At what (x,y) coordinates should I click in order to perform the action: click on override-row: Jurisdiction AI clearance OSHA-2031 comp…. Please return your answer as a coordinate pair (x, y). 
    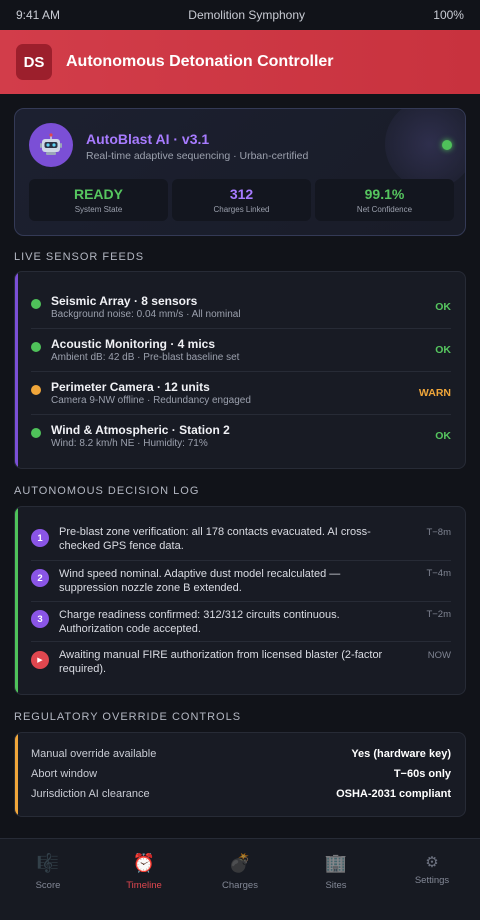
    Looking at the image, I should click on (241, 795).